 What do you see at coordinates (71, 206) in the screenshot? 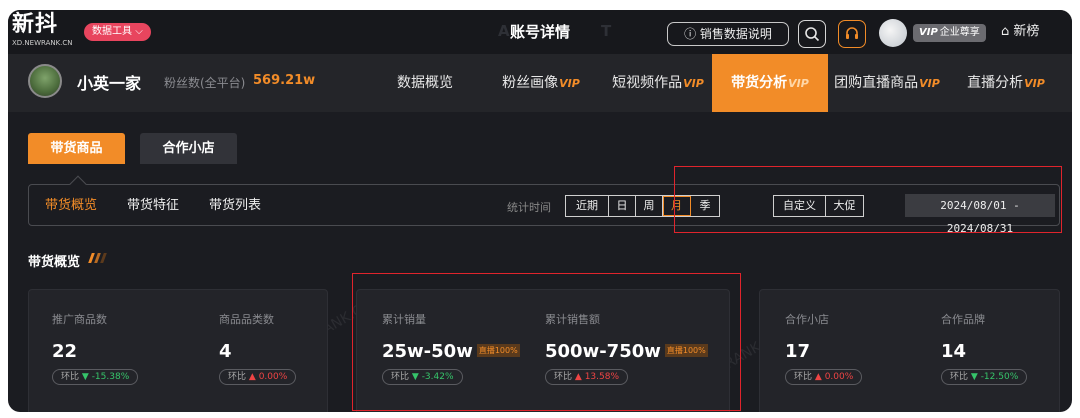
I see `filter-tab-overview: 带货概览` at bounding box center [71, 206].